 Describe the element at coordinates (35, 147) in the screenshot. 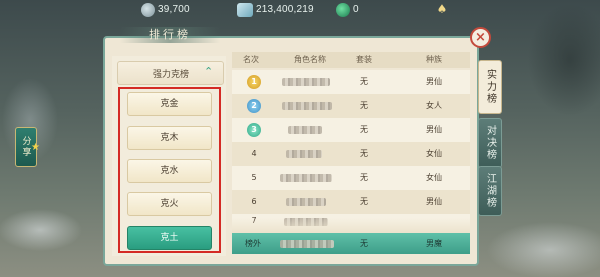

I see `star-icon: ★` at that location.